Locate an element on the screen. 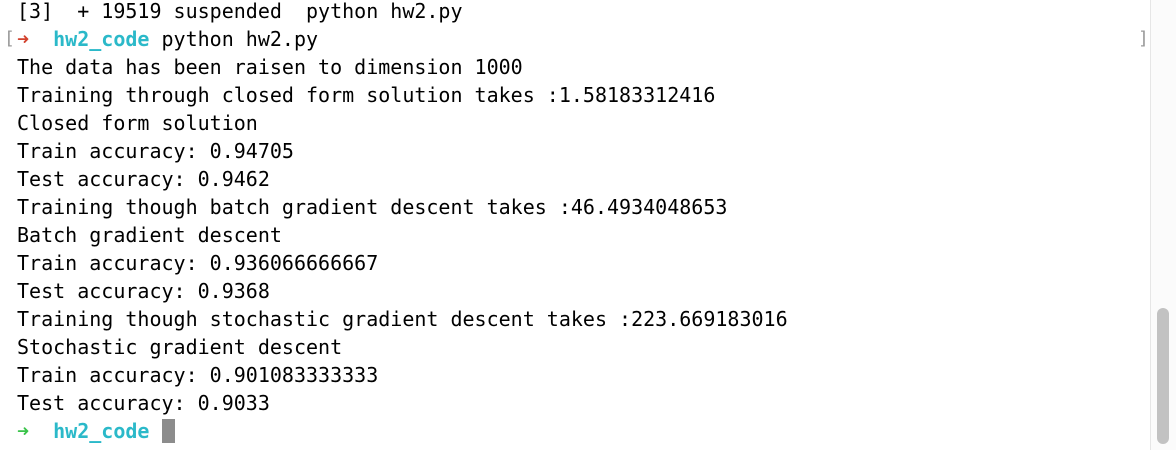  output-line: Batch gradient descent is located at coordinates (149, 235).